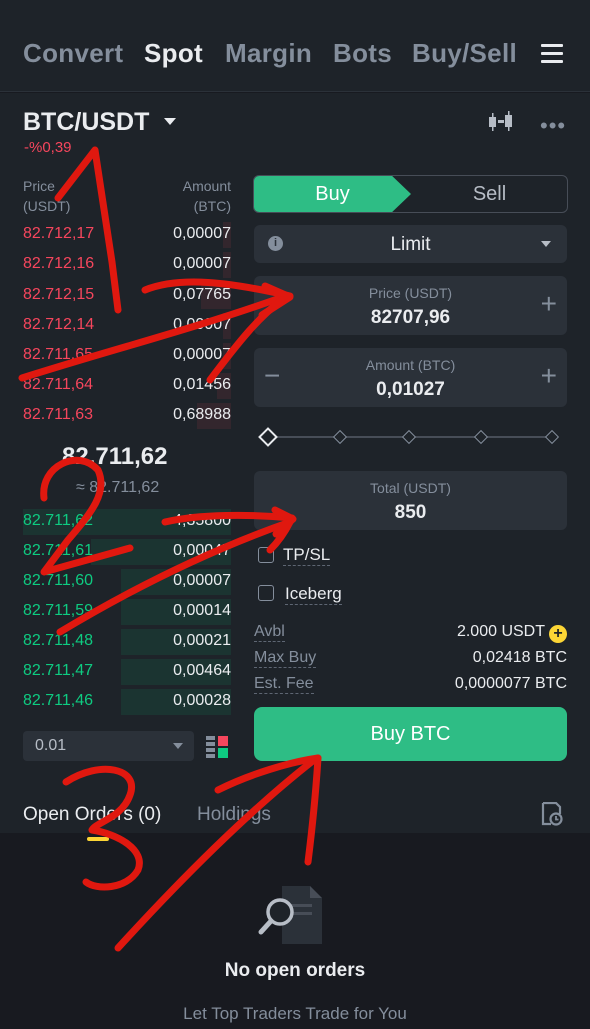  What do you see at coordinates (307, 555) in the screenshot?
I see `tpsl-label: TP/SL` at bounding box center [307, 555].